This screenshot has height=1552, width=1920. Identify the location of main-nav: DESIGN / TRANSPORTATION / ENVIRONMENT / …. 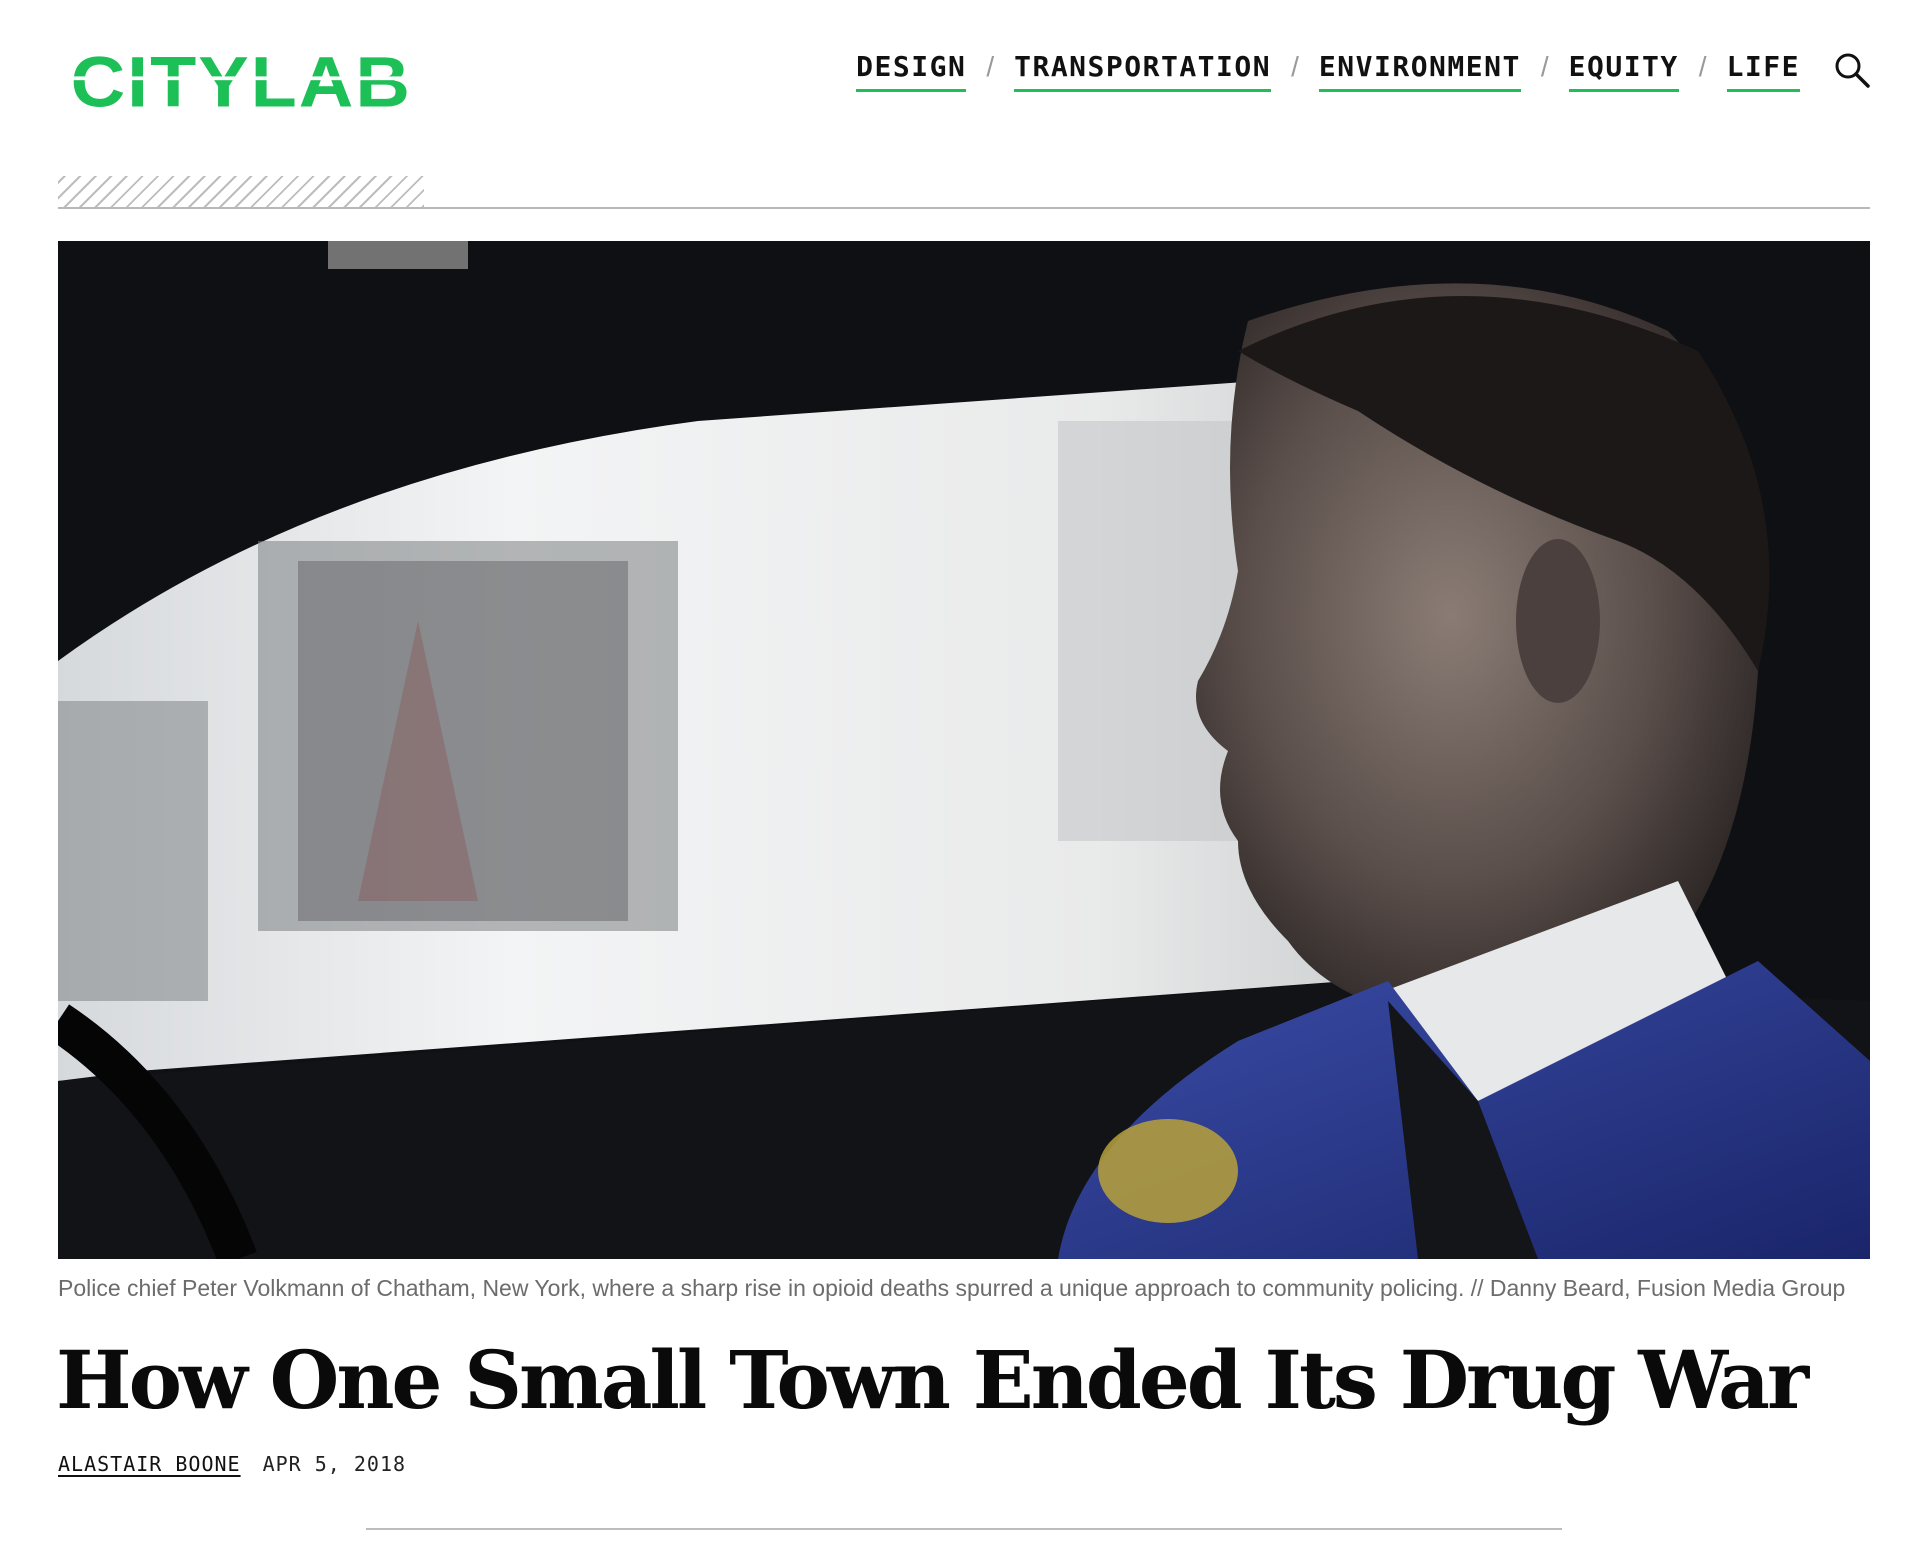
(1328, 71).